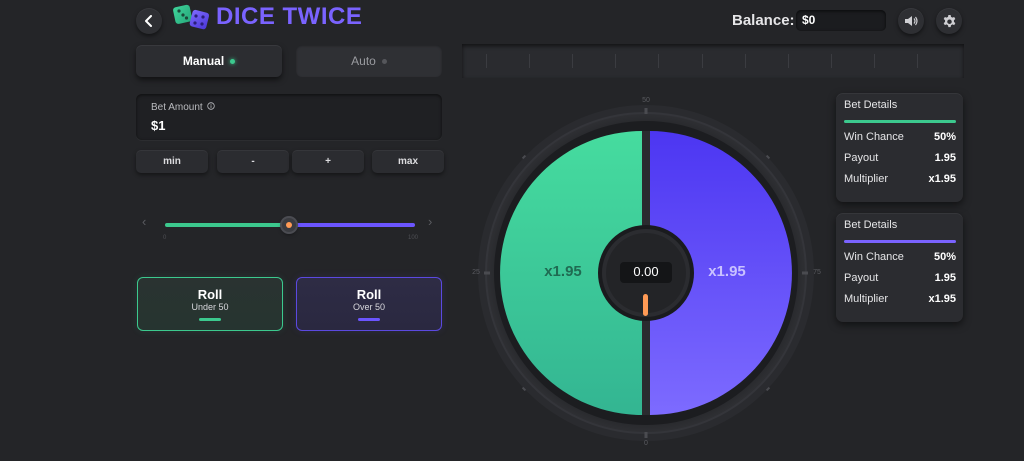  Describe the element at coordinates (165, 238) in the screenshot. I see `slider-min-label: 0` at that location.